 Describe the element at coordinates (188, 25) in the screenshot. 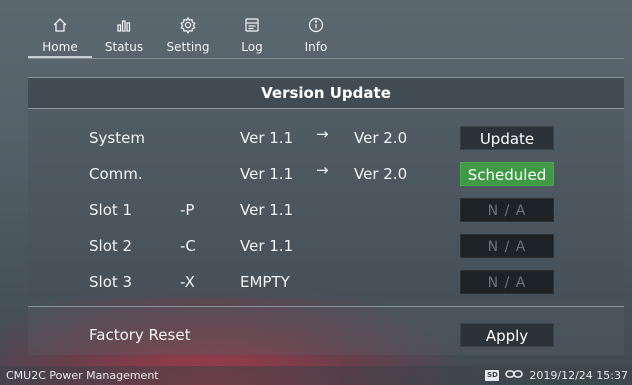

I see `gear-icon` at that location.